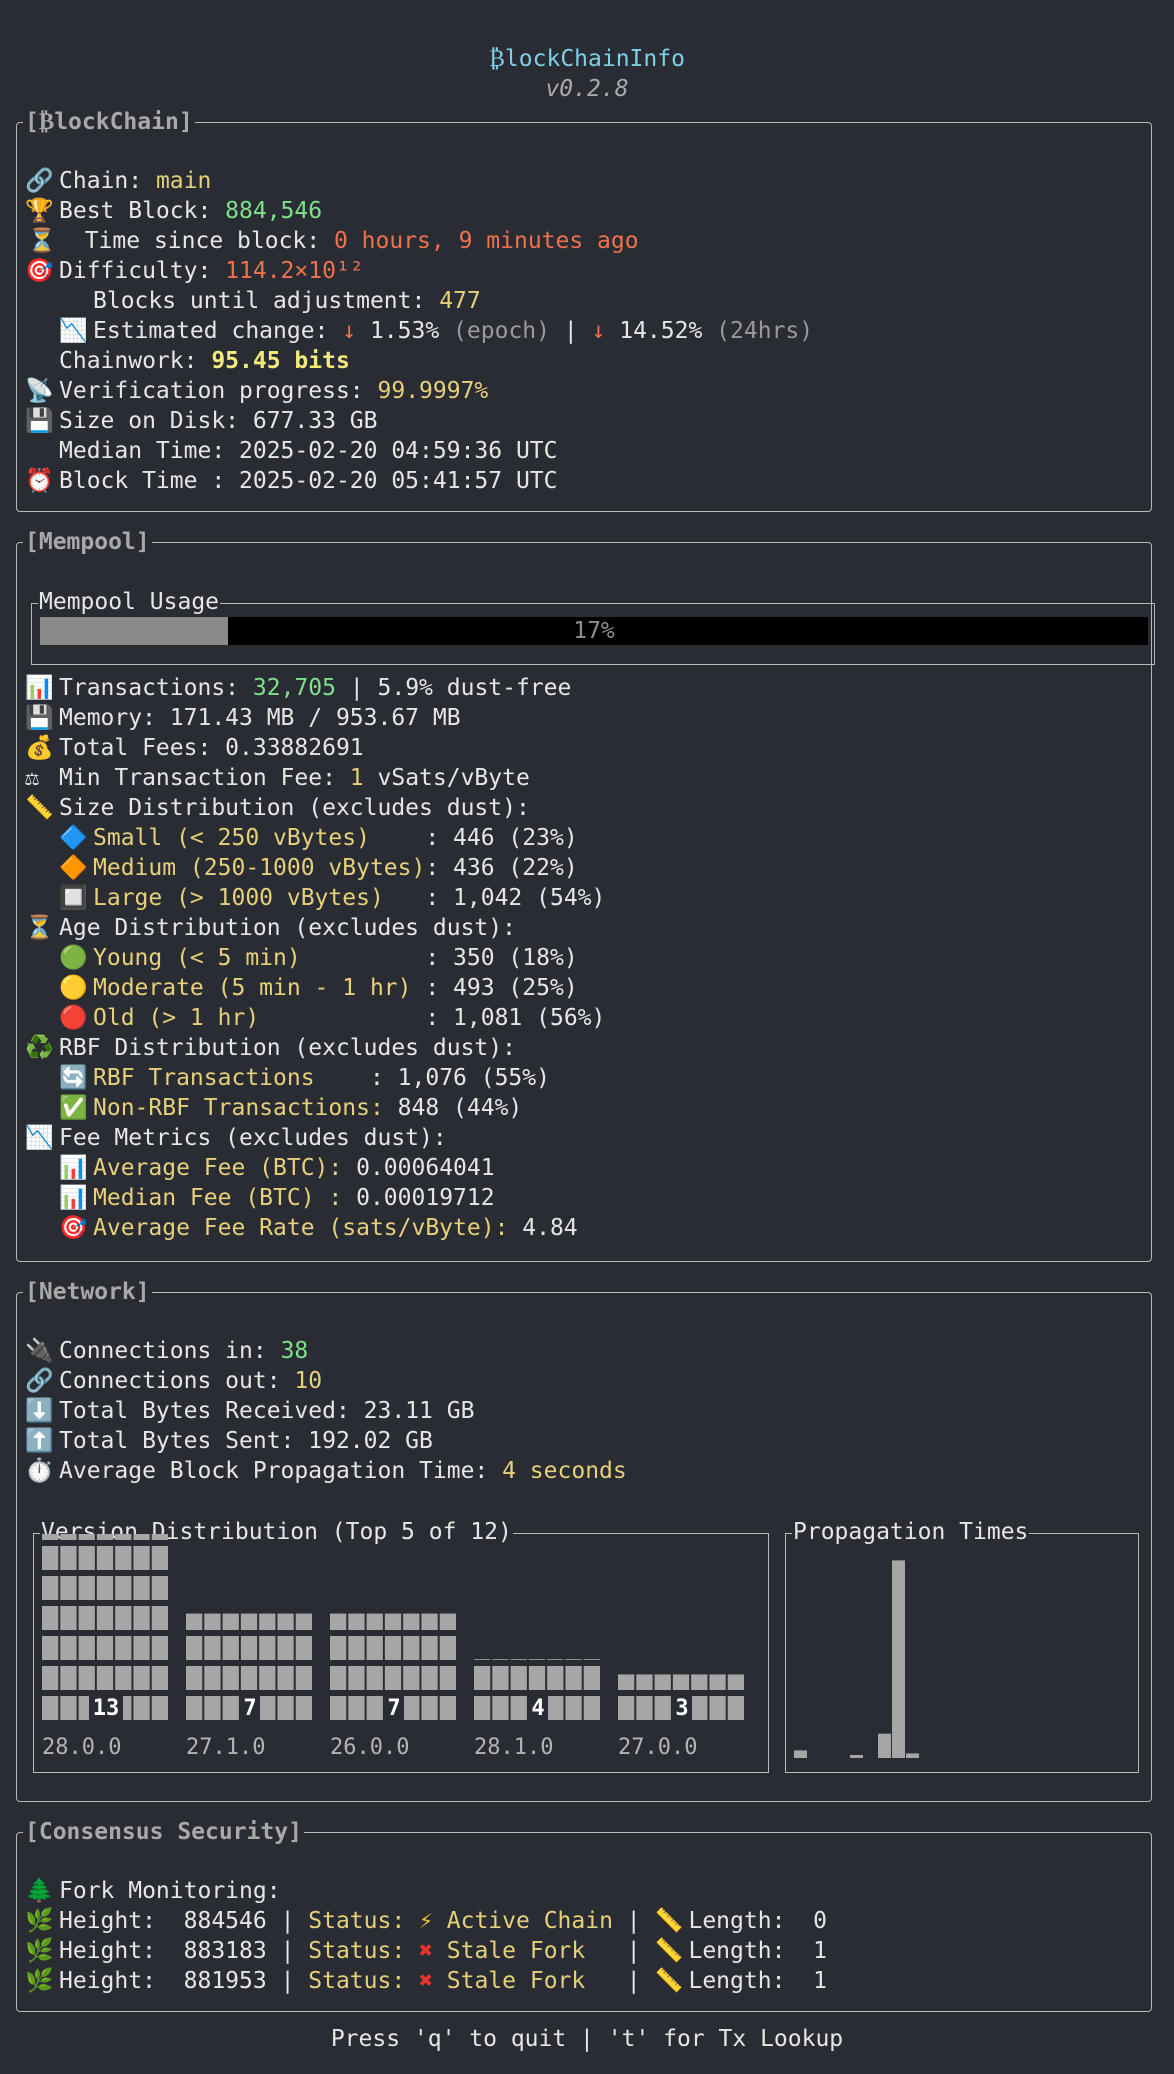  What do you see at coordinates (486, 241) in the screenshot?
I see `time-since-value: 0 hours, 9 minutes ago` at bounding box center [486, 241].